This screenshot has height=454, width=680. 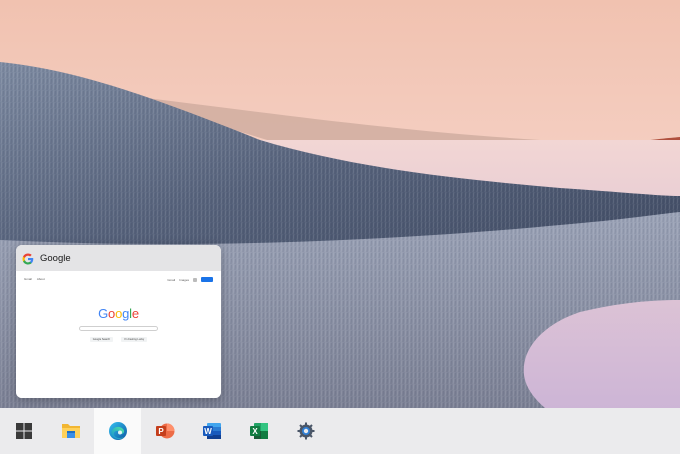 I want to click on start-button, so click(x=23, y=431).